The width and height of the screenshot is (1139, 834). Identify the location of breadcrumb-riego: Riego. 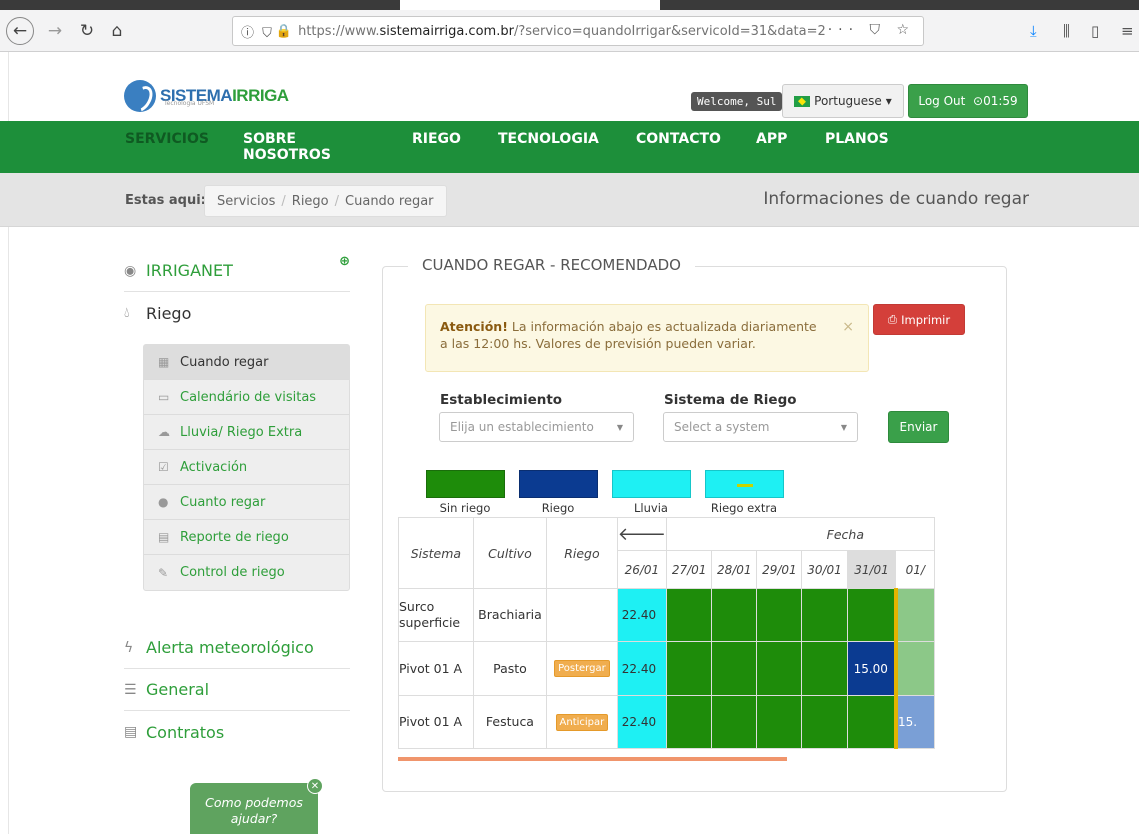
(310, 201).